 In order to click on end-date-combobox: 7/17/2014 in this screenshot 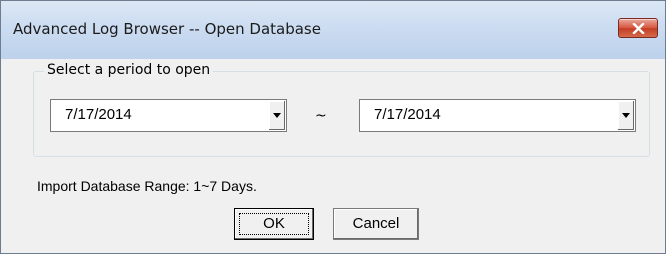, I will do `click(497, 115)`.